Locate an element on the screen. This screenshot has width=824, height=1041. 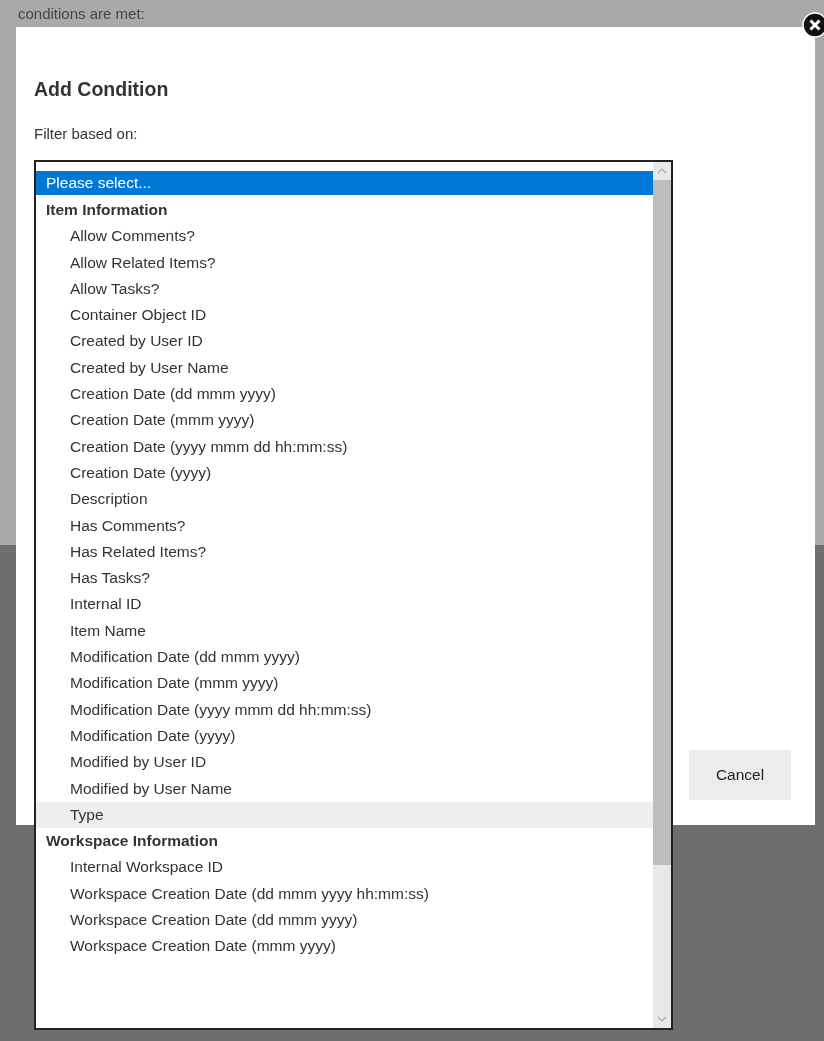
list-option: Creation Date (mmm yyyy) is located at coordinates (344, 420).